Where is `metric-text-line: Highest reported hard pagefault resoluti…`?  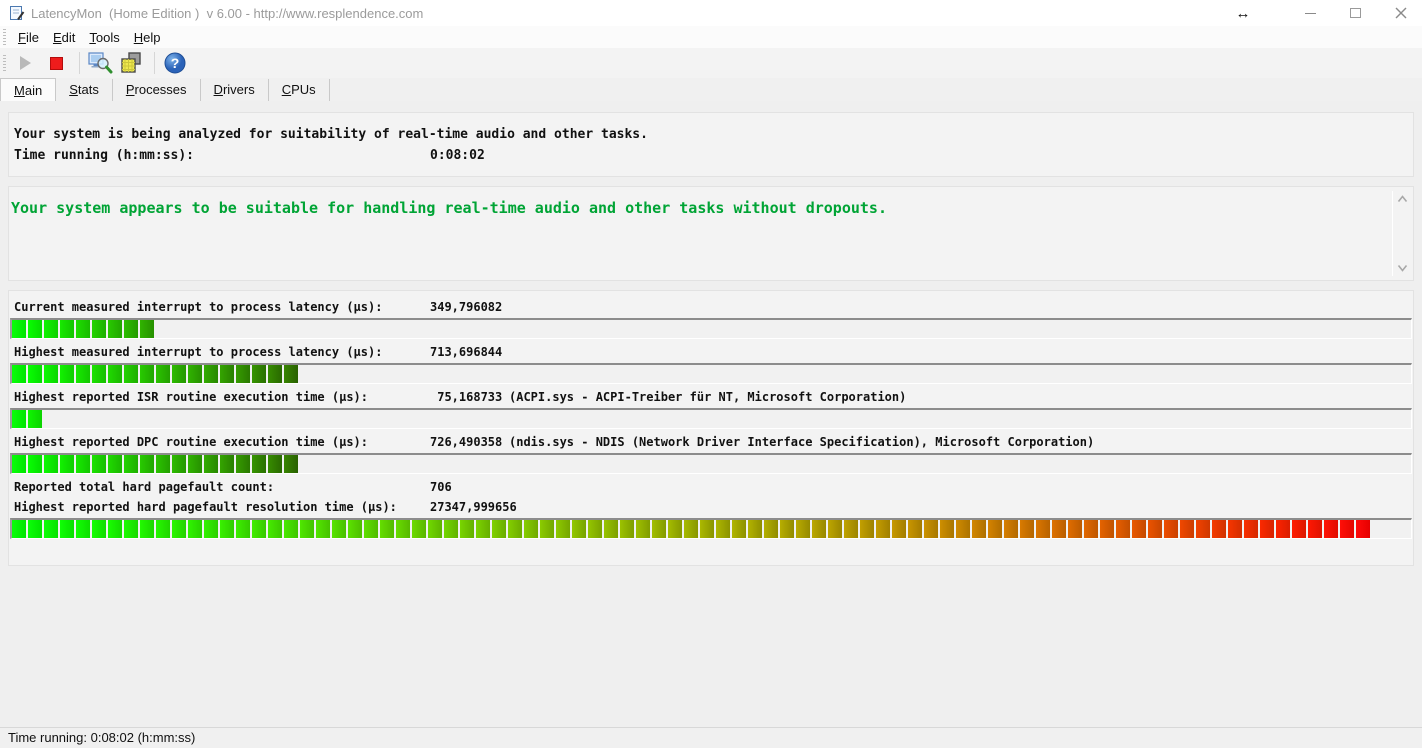
metric-text-line: Highest reported hard pagefault resoluti… is located at coordinates (713, 507).